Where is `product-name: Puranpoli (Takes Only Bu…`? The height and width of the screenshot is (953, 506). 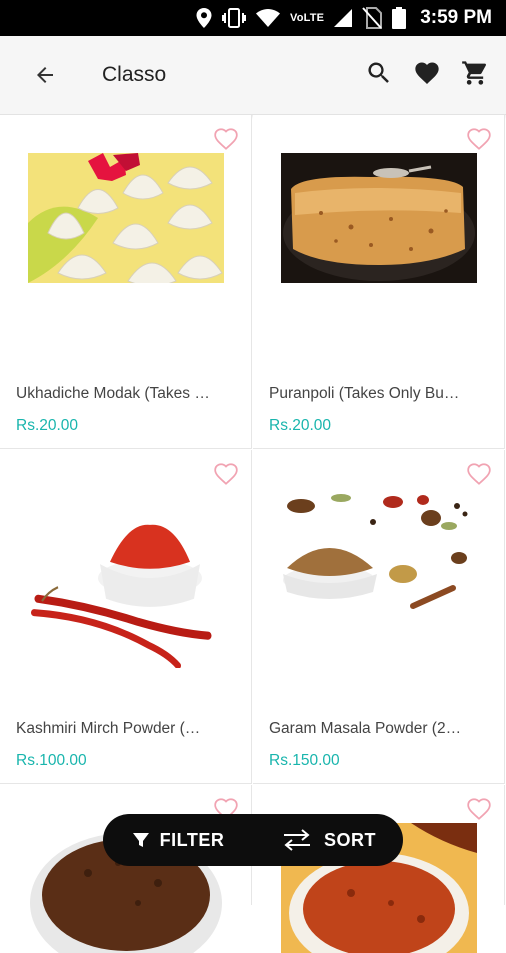
product-name: Puranpoli (Takes Only Bu… is located at coordinates (364, 393).